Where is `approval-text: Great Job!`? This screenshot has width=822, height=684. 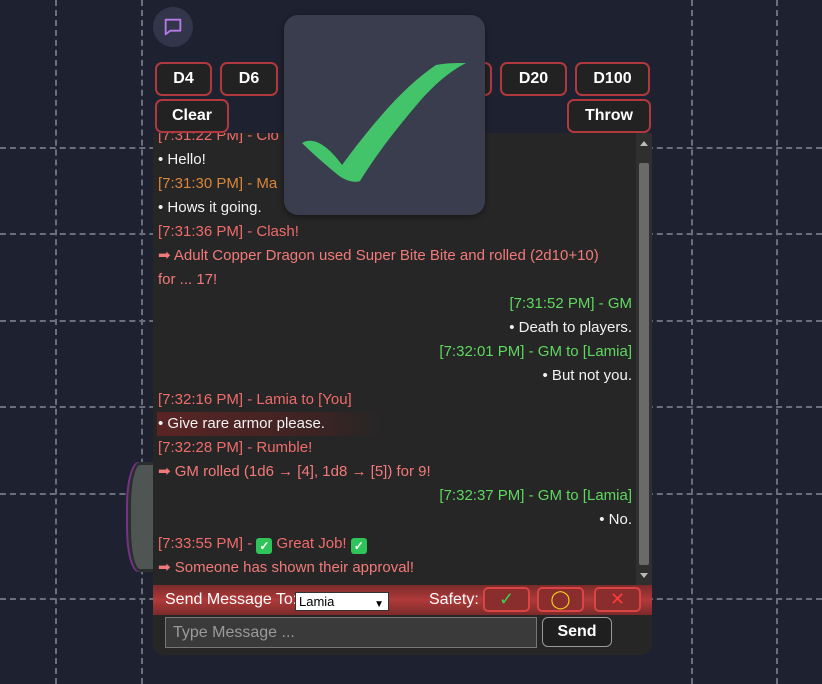
approval-text: Great Job! is located at coordinates (311, 543).